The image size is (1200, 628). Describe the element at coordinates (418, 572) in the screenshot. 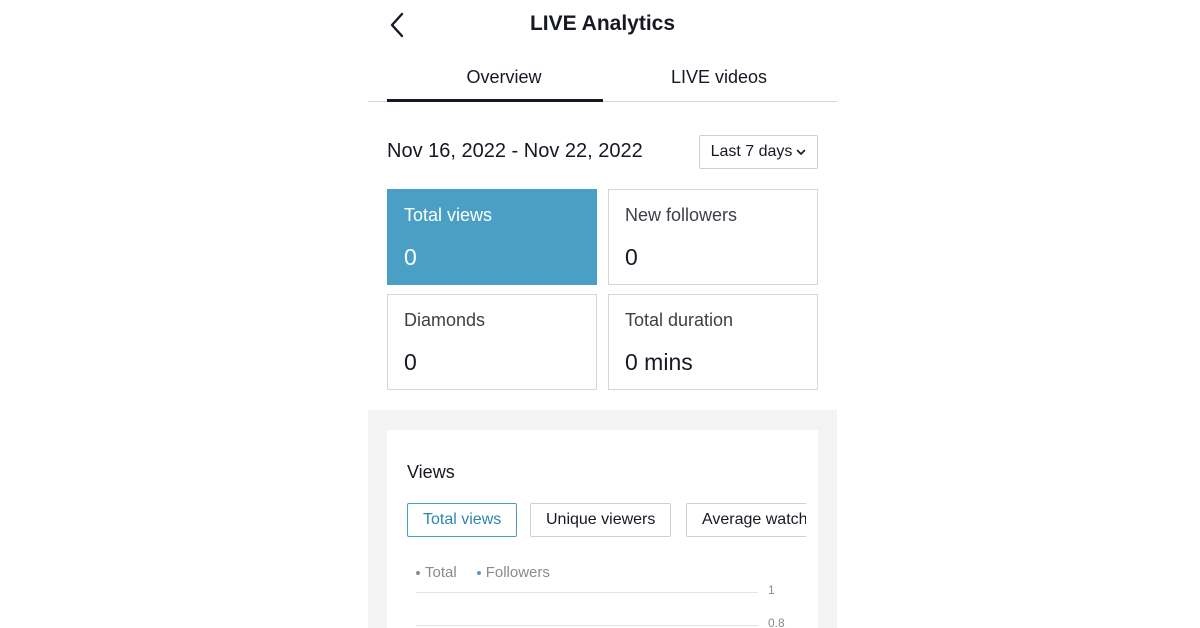

I see `legend-dot-total` at that location.